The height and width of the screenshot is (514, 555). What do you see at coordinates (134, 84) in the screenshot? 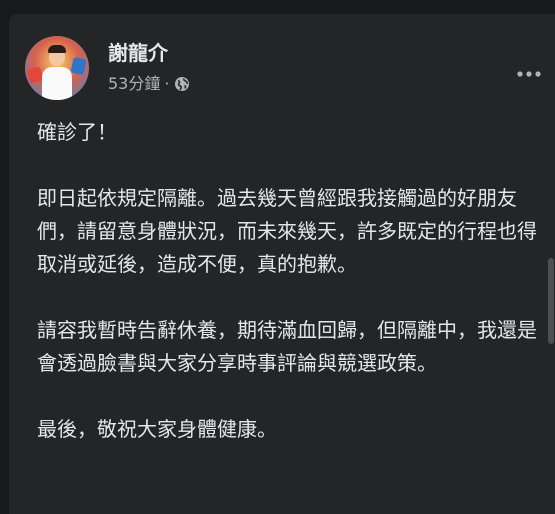
I see `post-timestamp: 53分鐘` at bounding box center [134, 84].